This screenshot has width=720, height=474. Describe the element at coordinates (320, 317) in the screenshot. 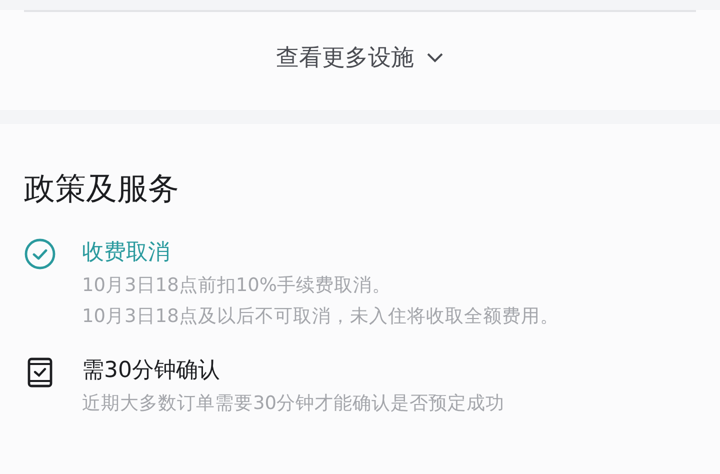

I see `policy-description: 10月3日18点及以后不可取消，未入住将收取全额费用。` at that location.